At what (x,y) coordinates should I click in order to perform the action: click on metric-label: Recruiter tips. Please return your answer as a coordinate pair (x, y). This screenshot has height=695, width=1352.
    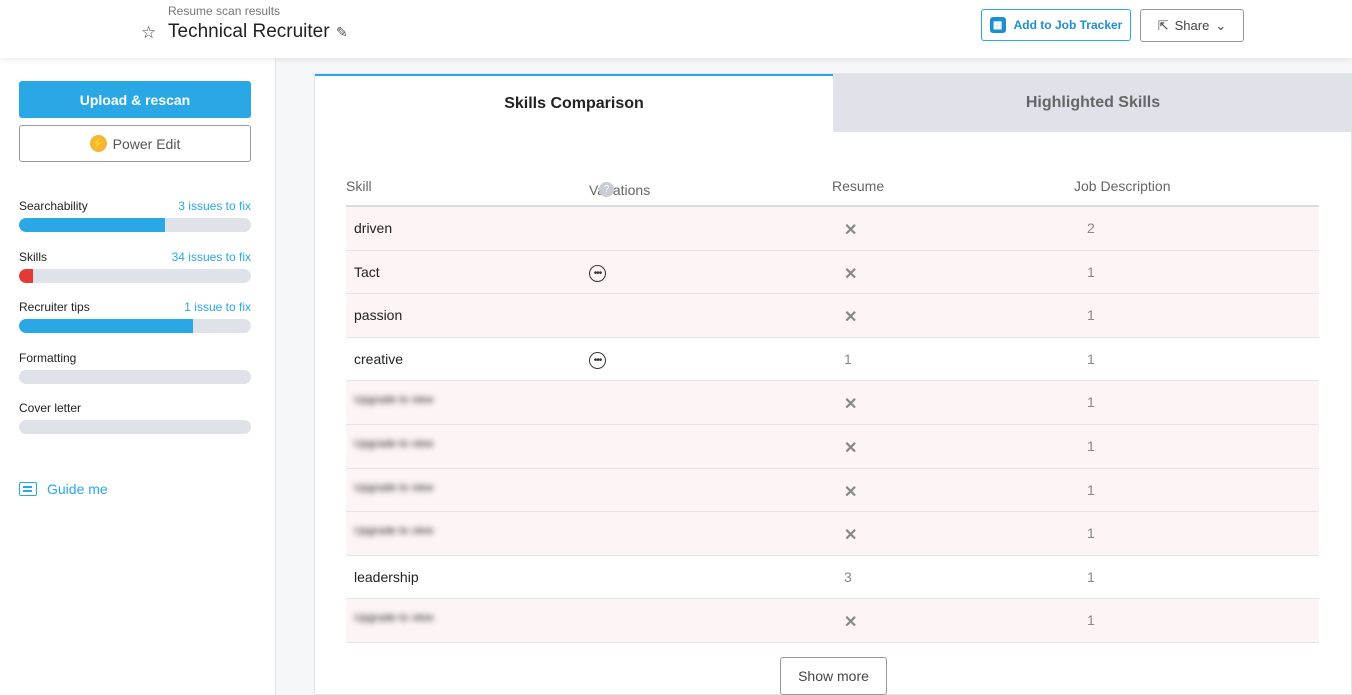
    Looking at the image, I should click on (54, 307).